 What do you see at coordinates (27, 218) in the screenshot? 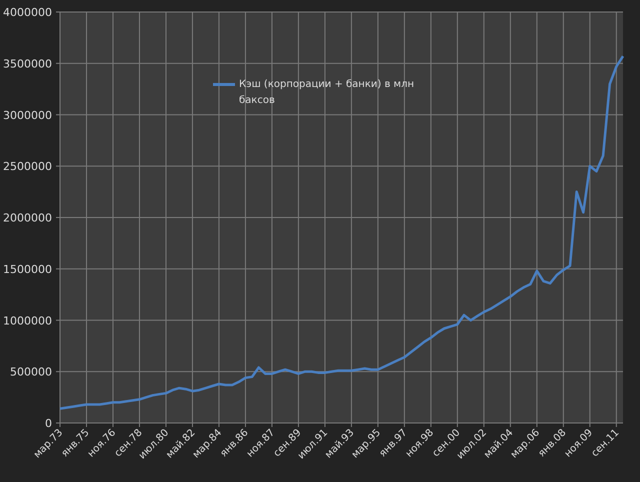
I see `y-axis-label: 2000000` at bounding box center [27, 218].